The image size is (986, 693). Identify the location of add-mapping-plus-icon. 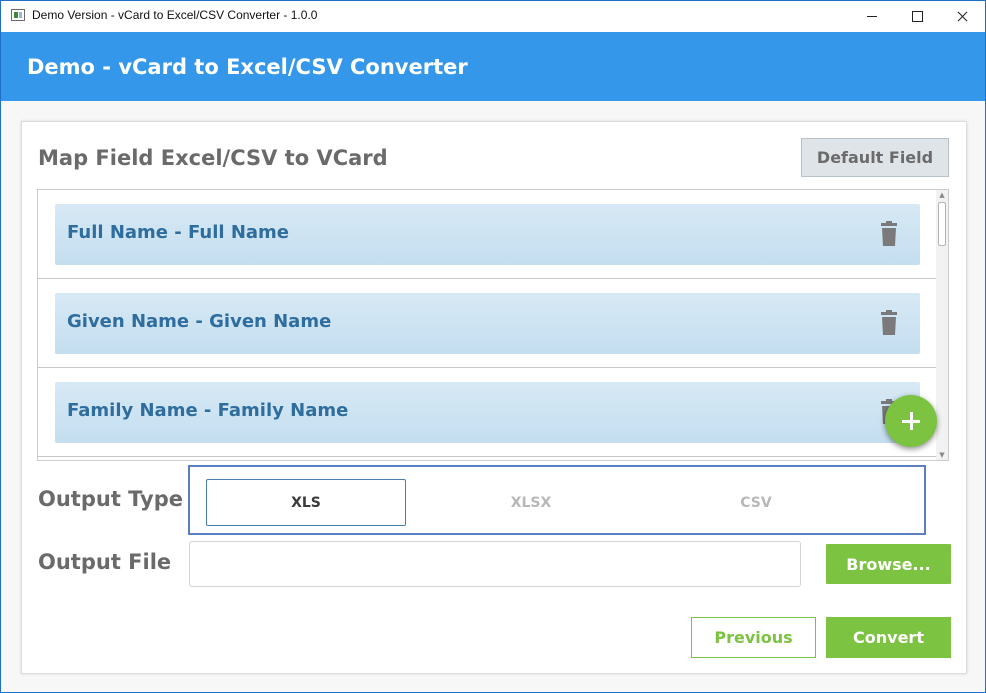
(911, 421).